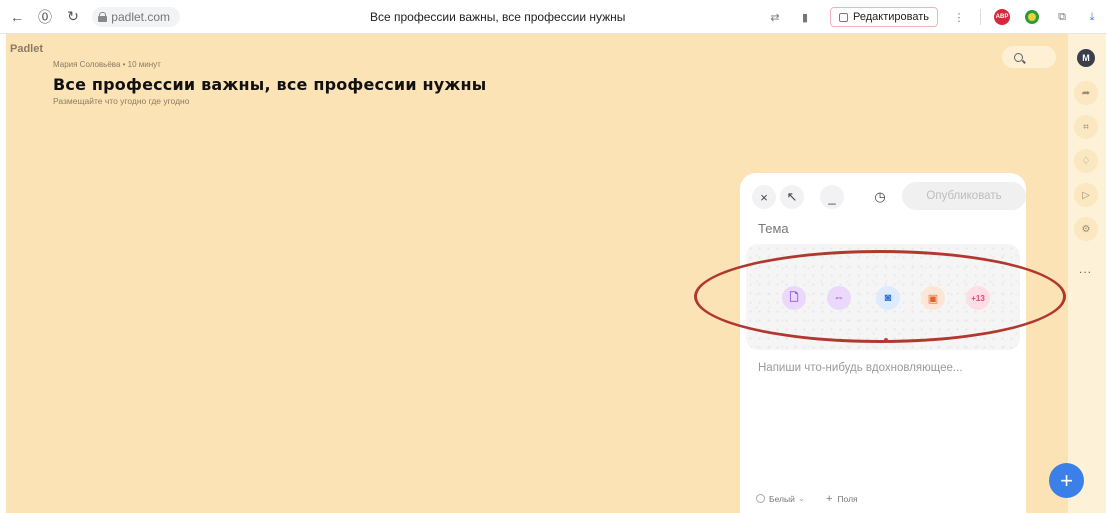 The image size is (1107, 513). Describe the element at coordinates (1086, 195) in the screenshot. I see `play-icon: ▷` at that location.